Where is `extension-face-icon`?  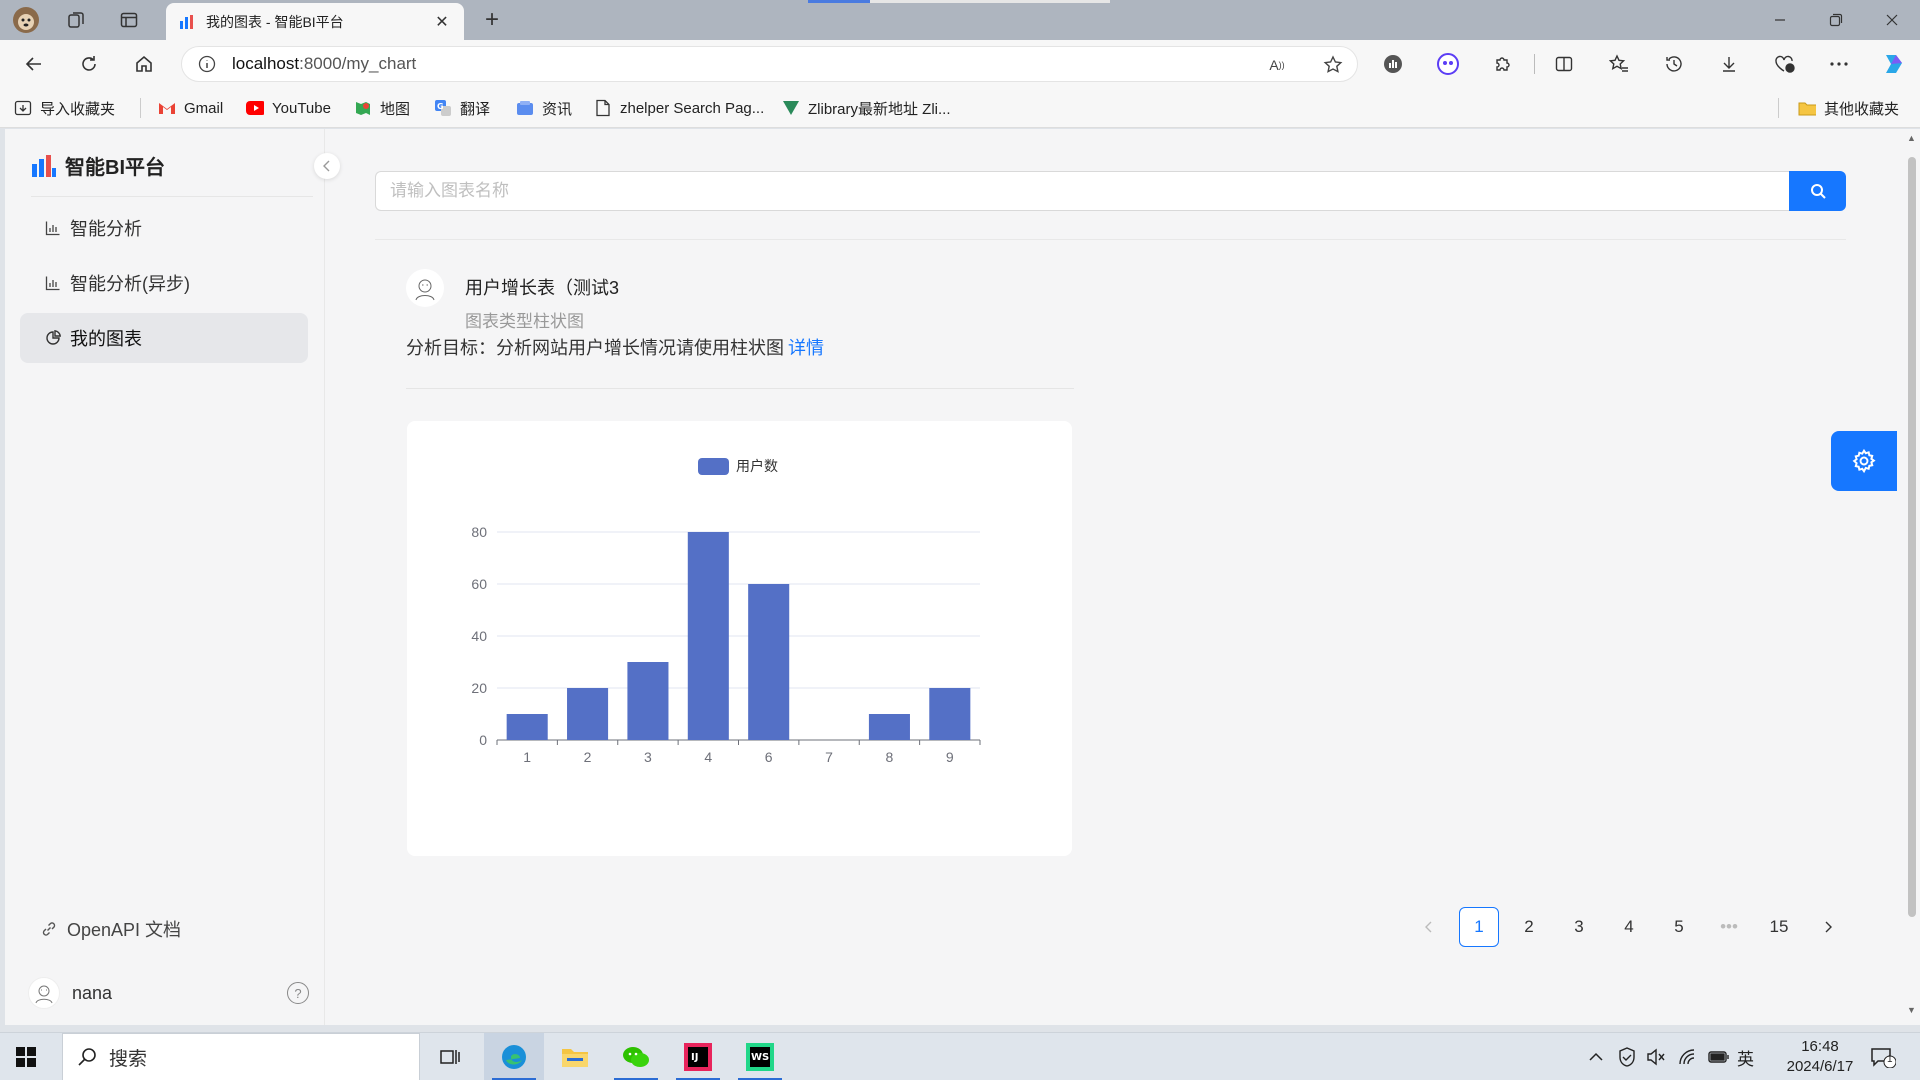
extension-face-icon is located at coordinates (1448, 64).